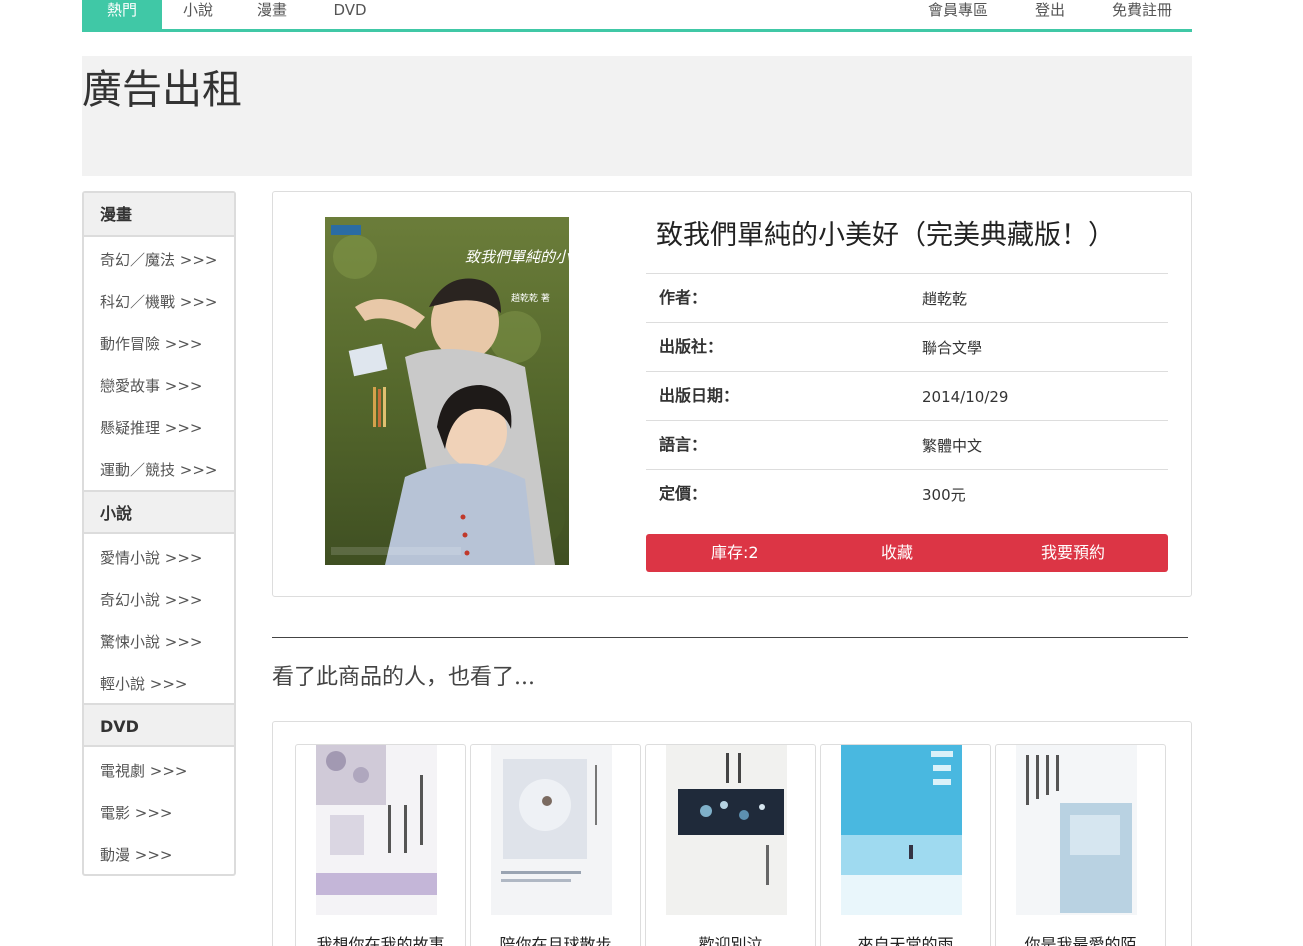 The width and height of the screenshot is (1303, 946). Describe the element at coordinates (730, 637) in the screenshot. I see `section-divider` at that location.